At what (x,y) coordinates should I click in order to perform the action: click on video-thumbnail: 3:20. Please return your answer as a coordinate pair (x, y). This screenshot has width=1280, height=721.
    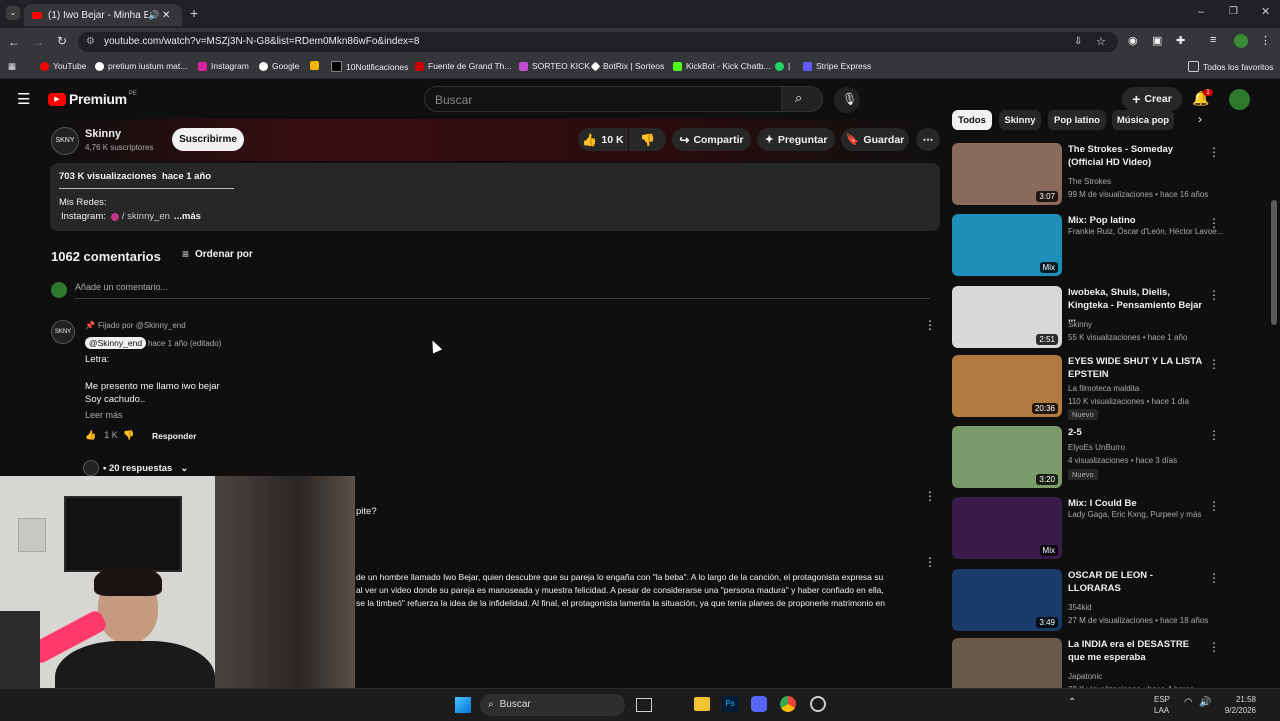
    Looking at the image, I should click on (1007, 457).